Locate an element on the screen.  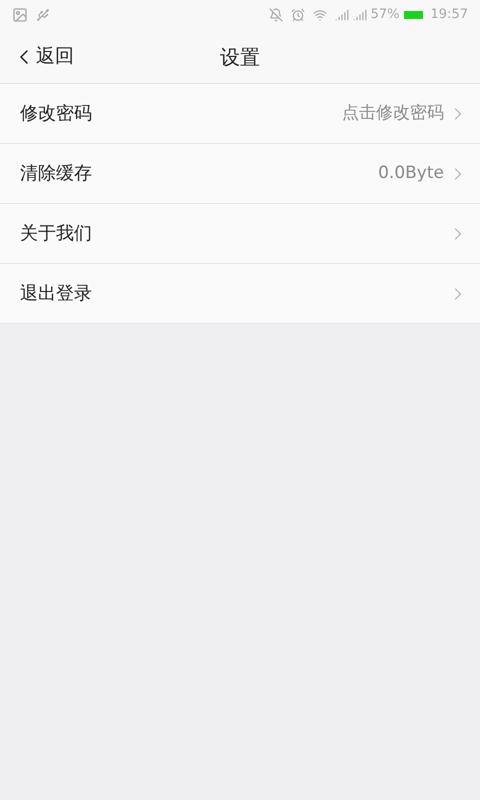
settings-row: 修改密码 点击修改密码 is located at coordinates (240, 114).